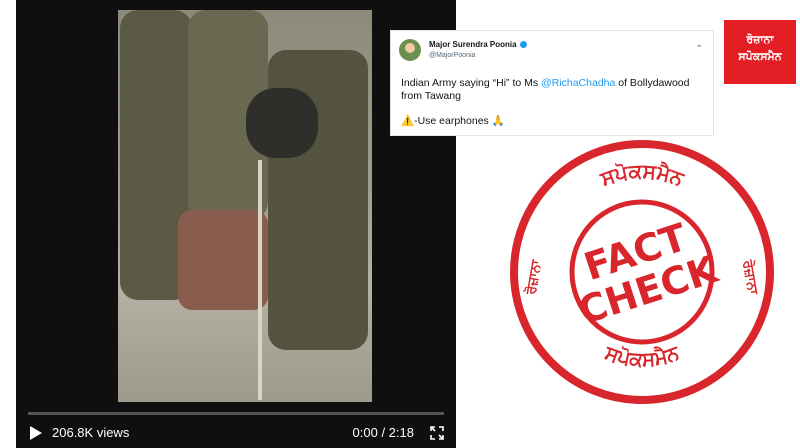  What do you see at coordinates (91, 432) in the screenshot?
I see `view-count: 206.8K views` at bounding box center [91, 432].